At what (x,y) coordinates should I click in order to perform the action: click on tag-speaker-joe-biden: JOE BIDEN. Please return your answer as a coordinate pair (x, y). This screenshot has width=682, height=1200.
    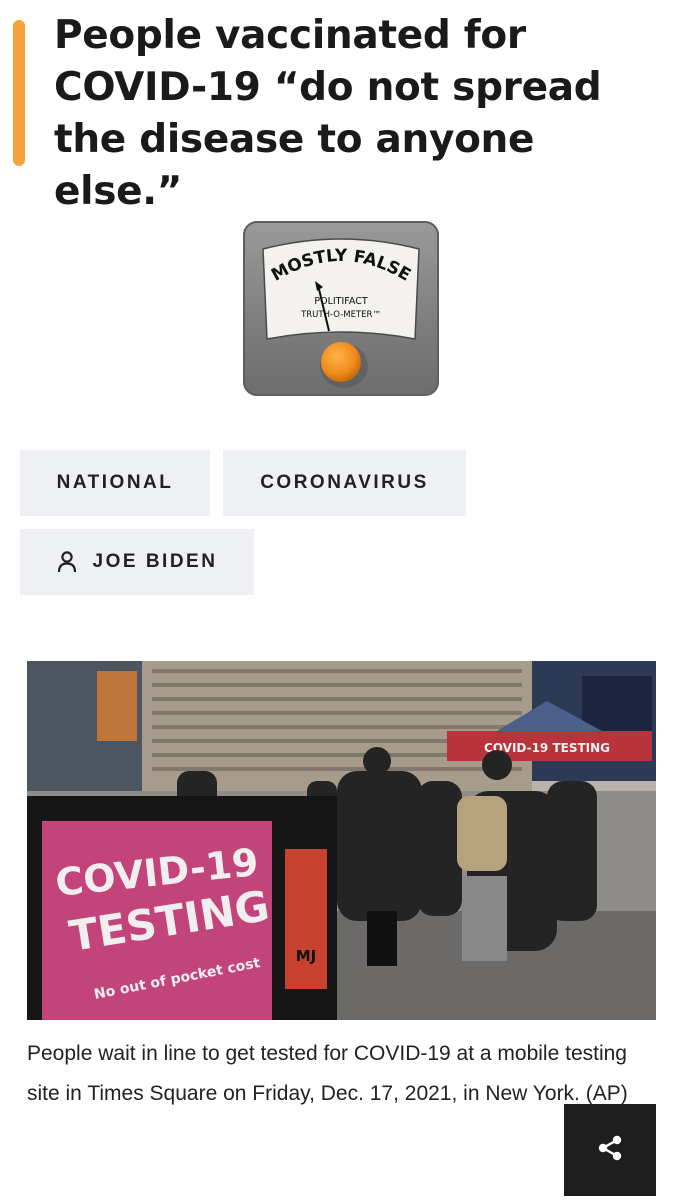
    Looking at the image, I should click on (137, 562).